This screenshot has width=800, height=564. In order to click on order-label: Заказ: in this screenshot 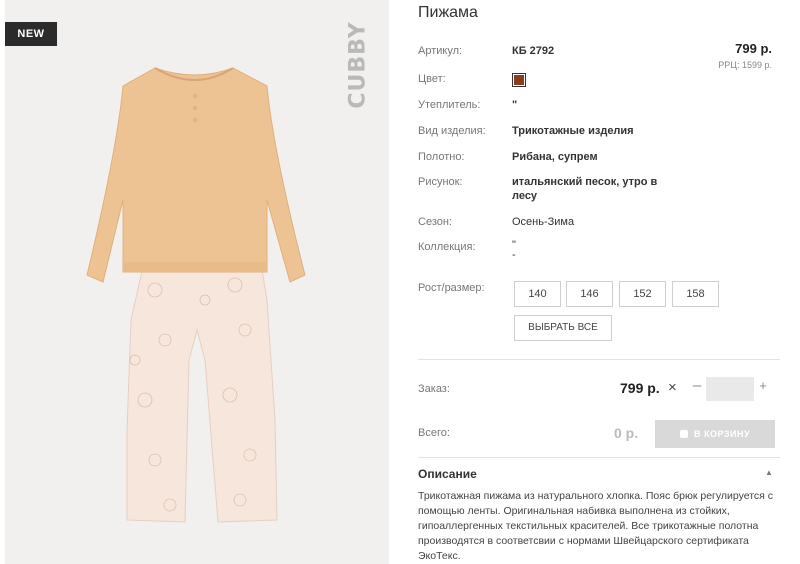, I will do `click(434, 389)`.